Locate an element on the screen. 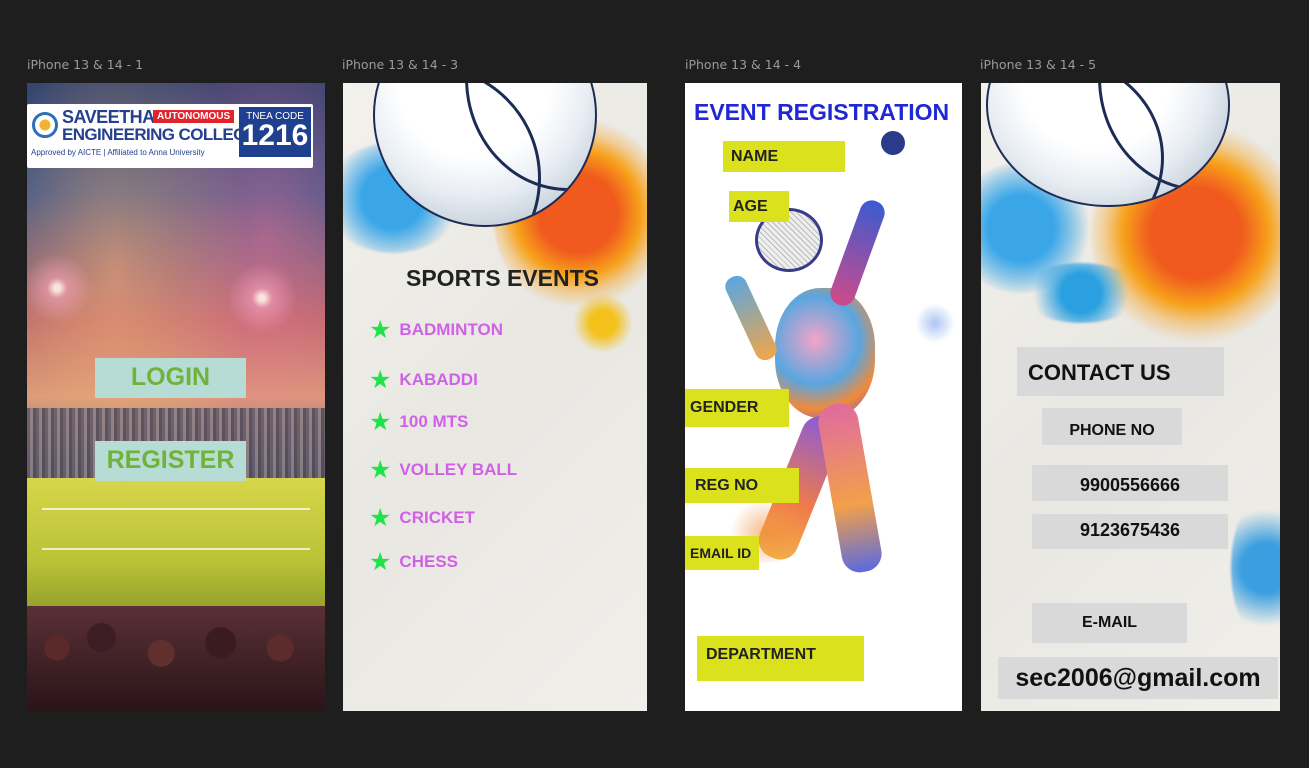  name-field: NAME is located at coordinates (784, 156).